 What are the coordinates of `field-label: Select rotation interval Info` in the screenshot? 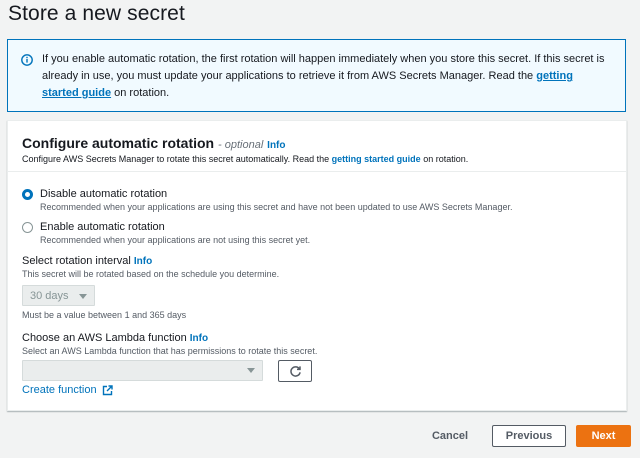 It's located at (150, 261).